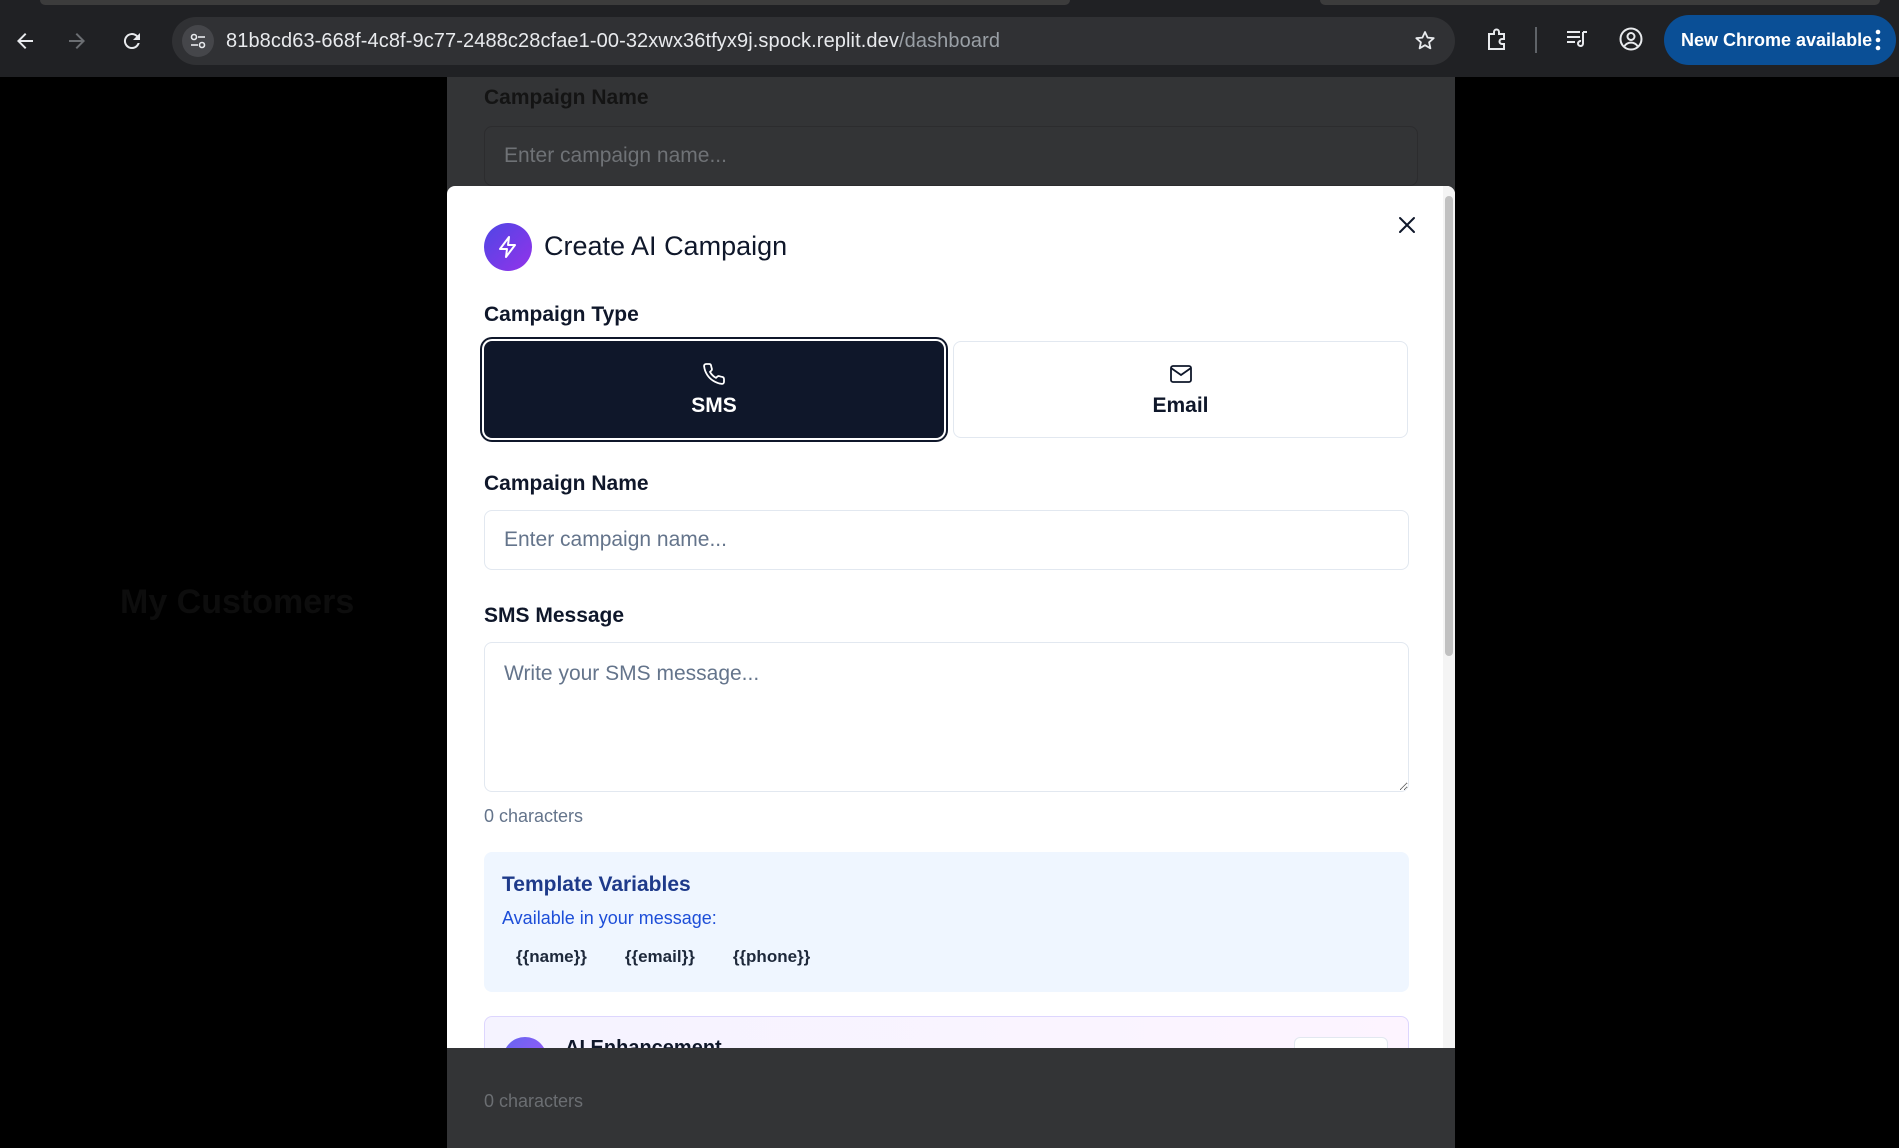 This screenshot has height=1148, width=1899. What do you see at coordinates (771, 957) in the screenshot?
I see `variable-chip-phone: {{phone}}` at bounding box center [771, 957].